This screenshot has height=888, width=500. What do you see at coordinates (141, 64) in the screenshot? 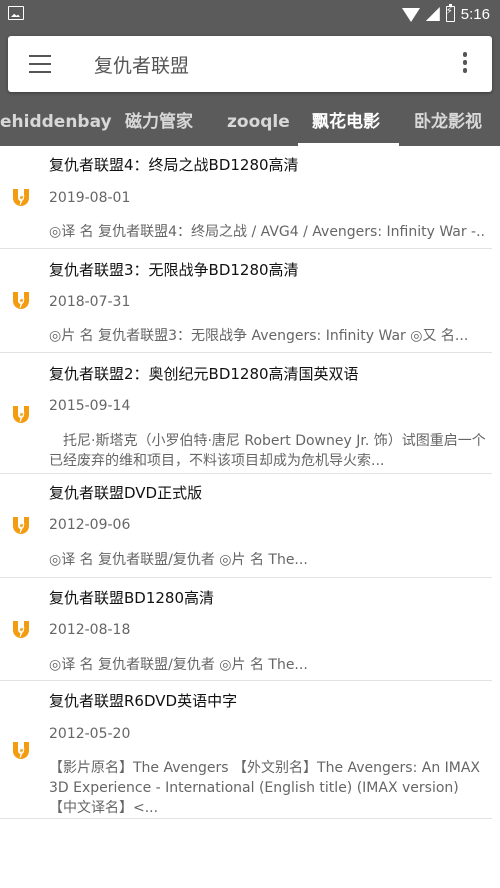
I see `search-query: 复仇者联盟` at bounding box center [141, 64].